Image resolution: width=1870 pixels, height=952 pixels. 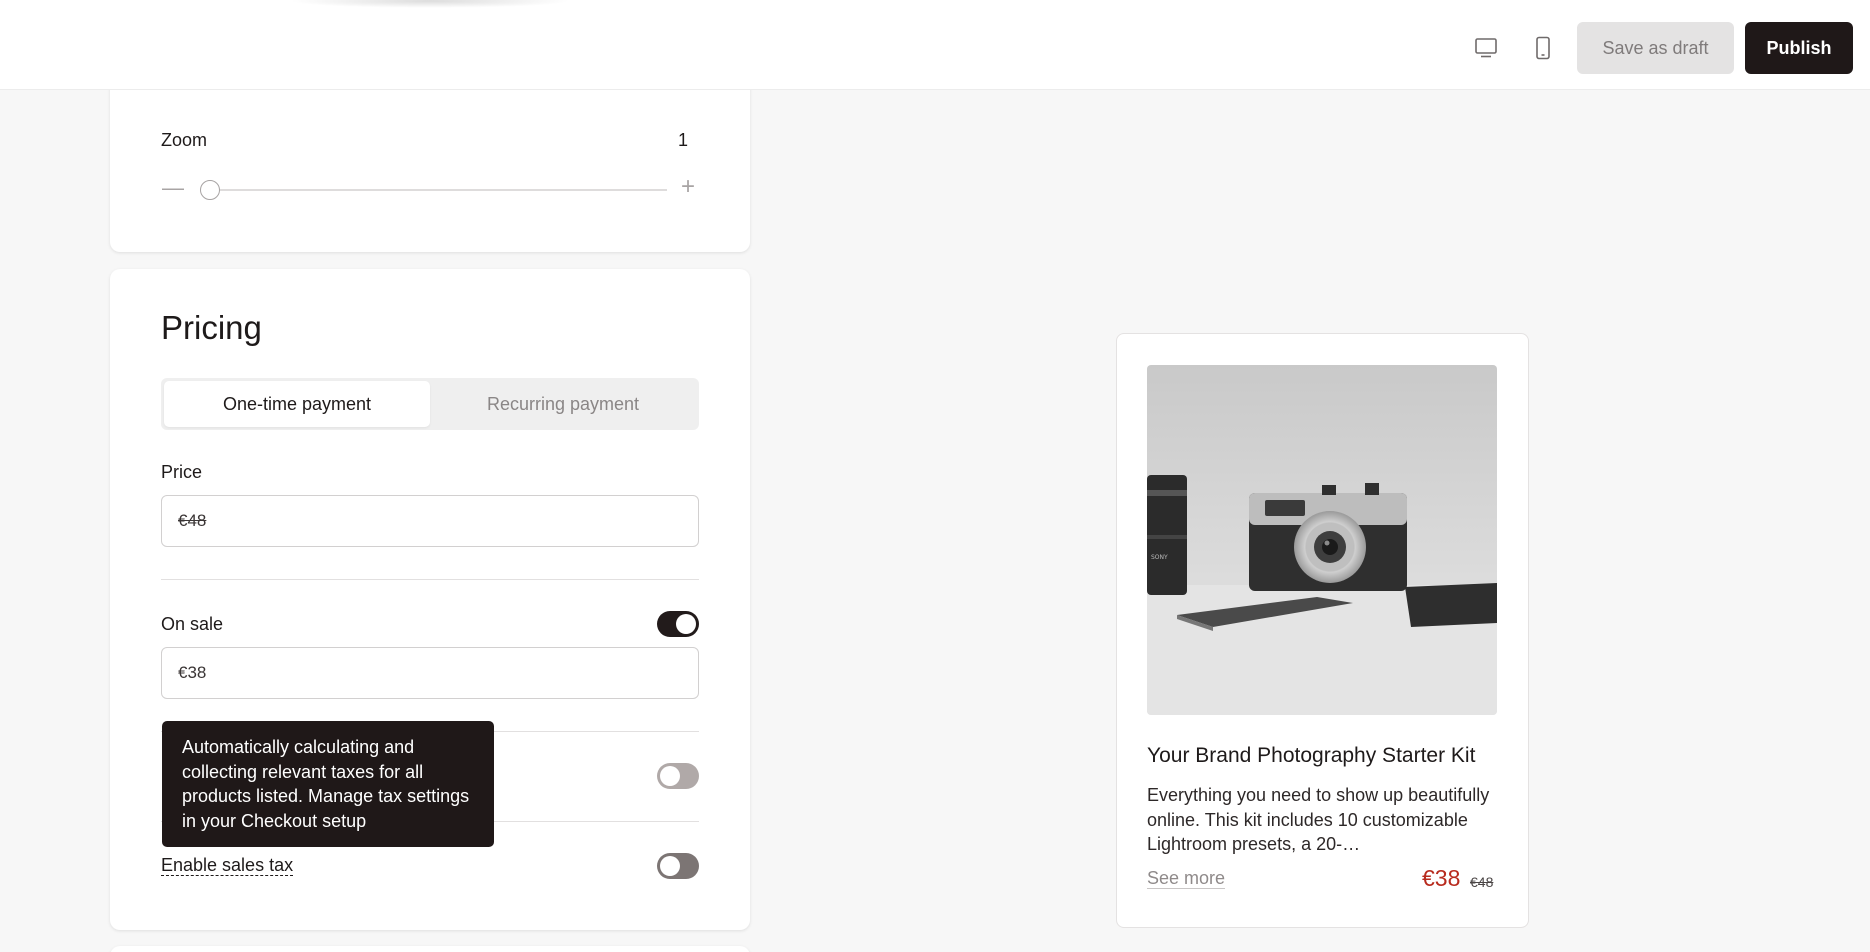 I want to click on top-bar: Save as draft Publish, so click(x=935, y=45).